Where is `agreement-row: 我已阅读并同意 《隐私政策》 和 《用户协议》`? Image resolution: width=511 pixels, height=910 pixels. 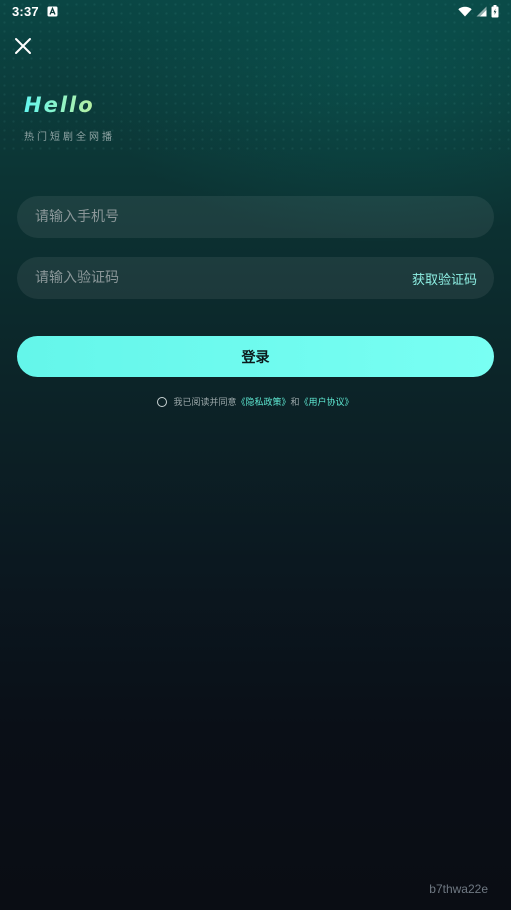 agreement-row: 我已阅读并同意 《隐私政策》 和 《用户协议》 is located at coordinates (255, 401).